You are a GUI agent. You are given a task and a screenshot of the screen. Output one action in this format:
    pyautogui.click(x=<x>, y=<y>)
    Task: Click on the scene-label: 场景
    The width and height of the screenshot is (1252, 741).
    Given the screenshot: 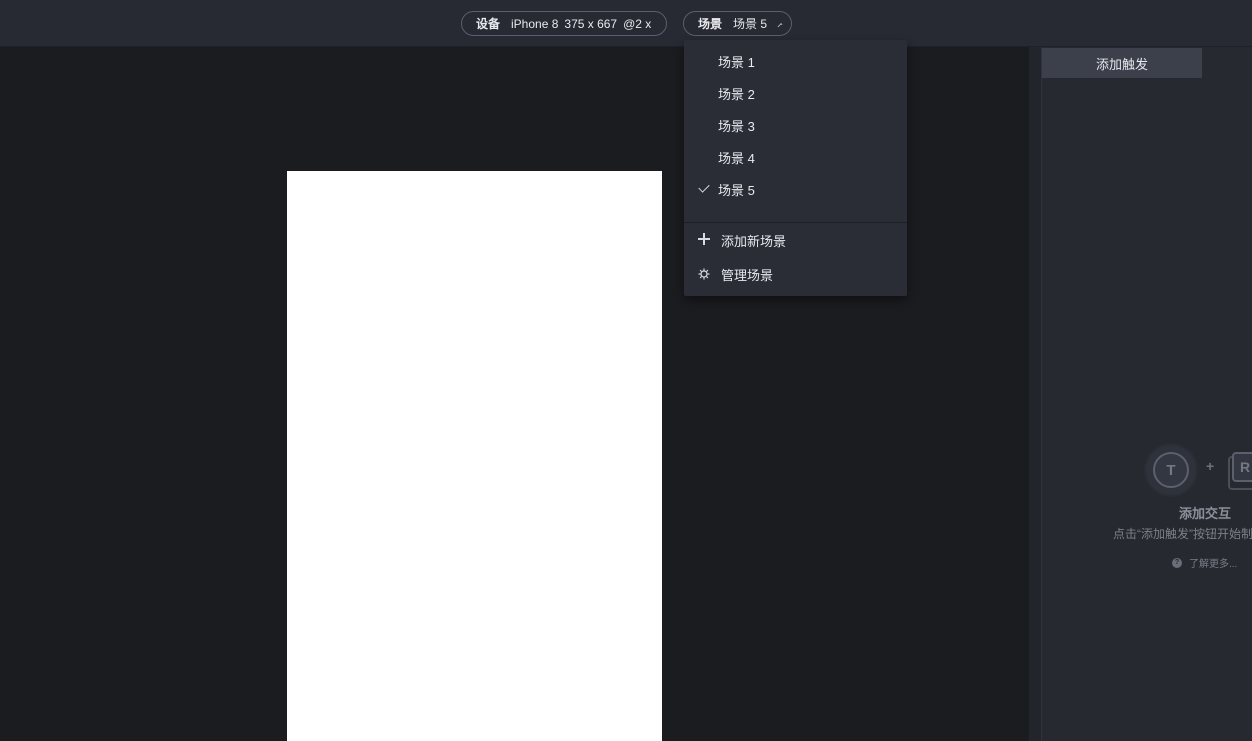 What is the action you would take?
    pyautogui.click(x=710, y=24)
    